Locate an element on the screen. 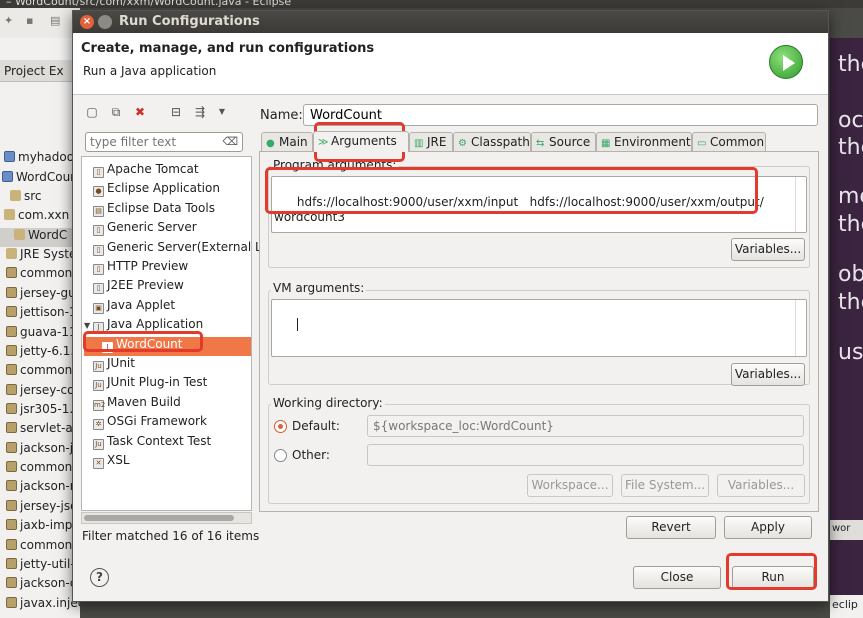 The image size is (863, 618). tree-item: ✲ OSGi Framework is located at coordinates (145, 423).